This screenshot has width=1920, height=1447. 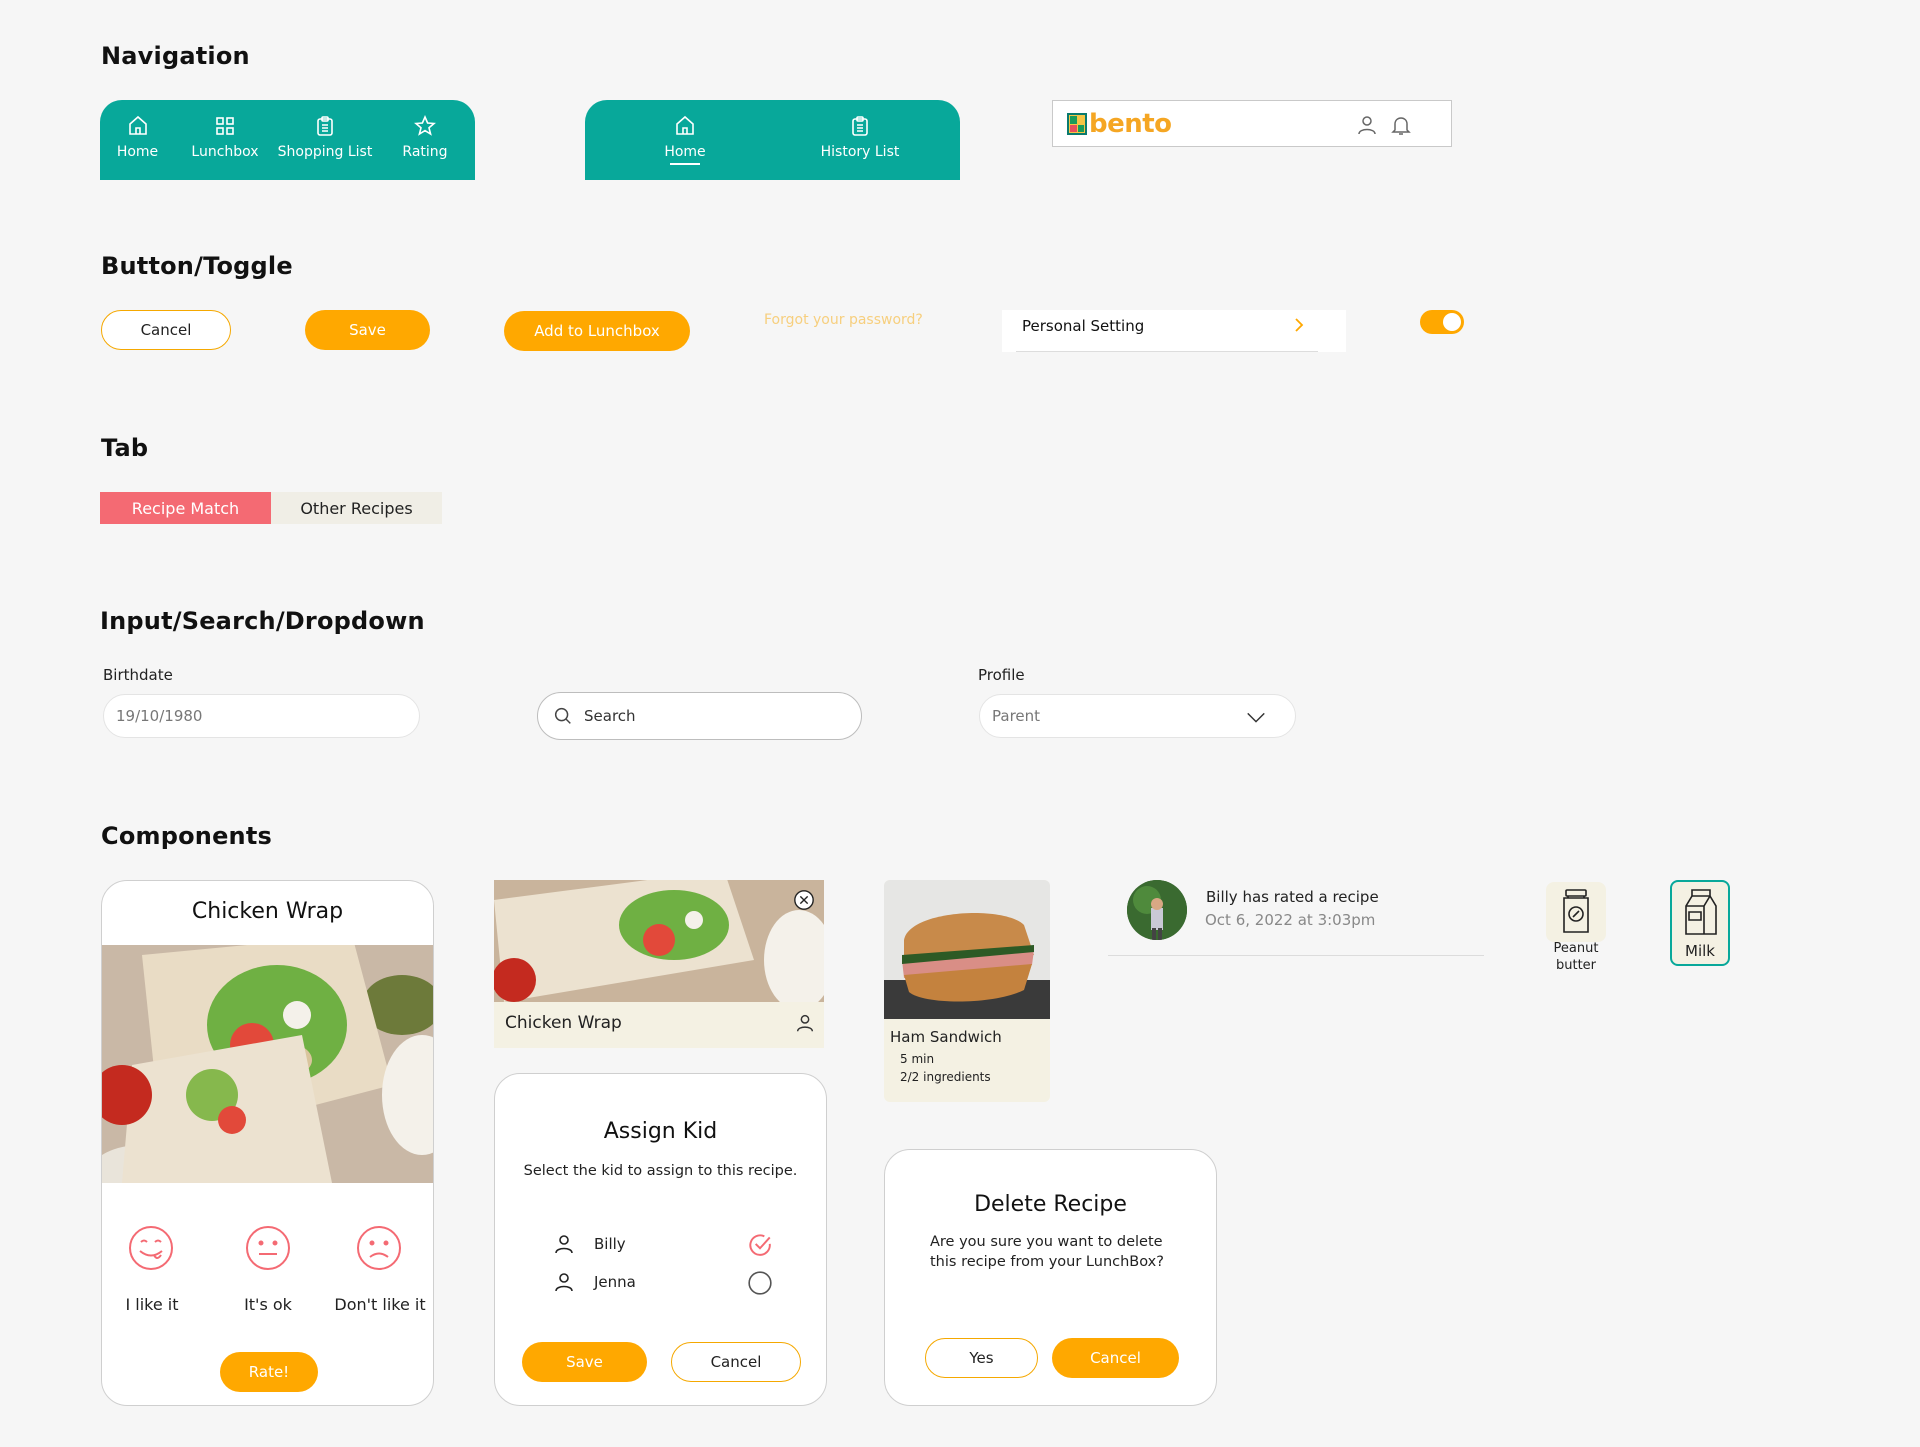 I want to click on recipe-time: 5 min, so click(x=917, y=1059).